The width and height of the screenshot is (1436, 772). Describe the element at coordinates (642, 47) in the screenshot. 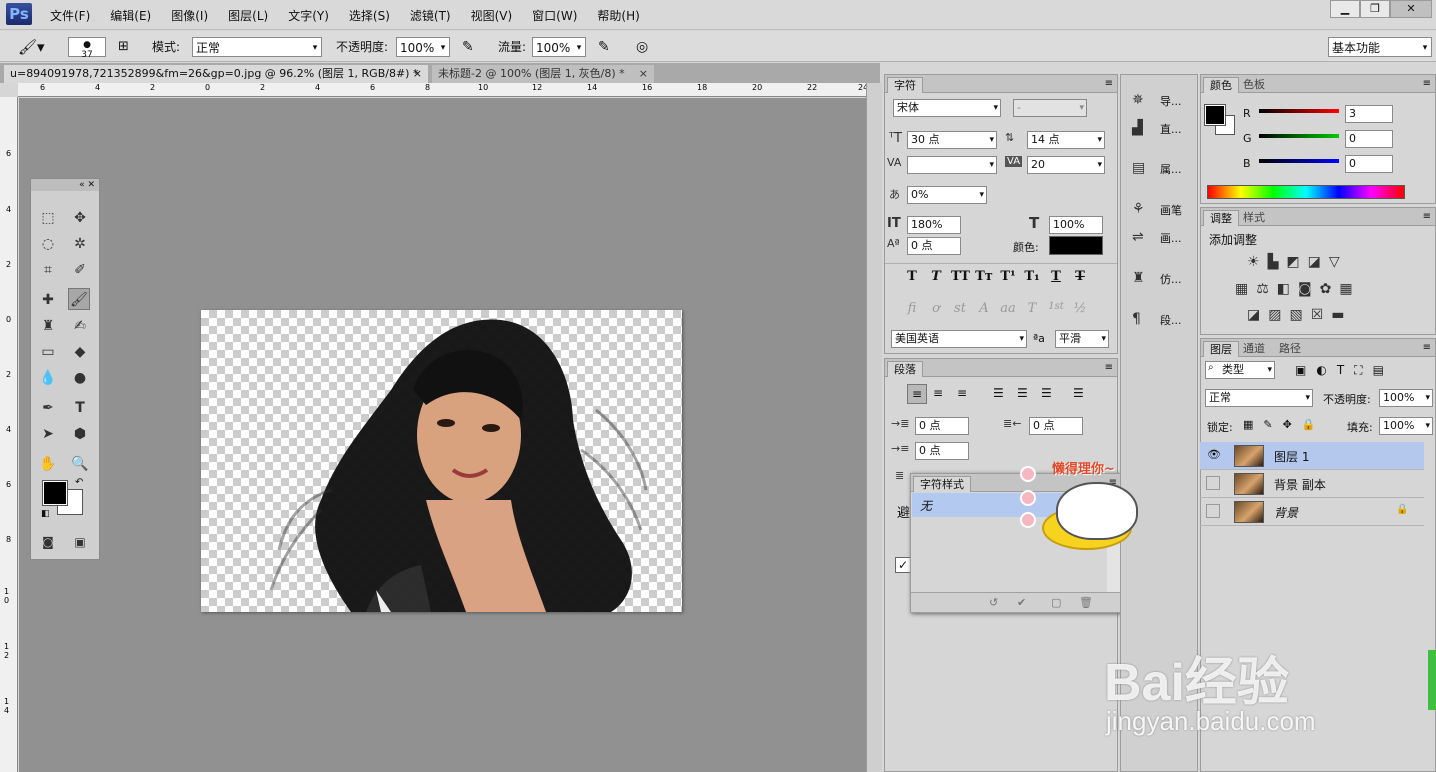

I see `pressure-size-icon: ◎` at that location.